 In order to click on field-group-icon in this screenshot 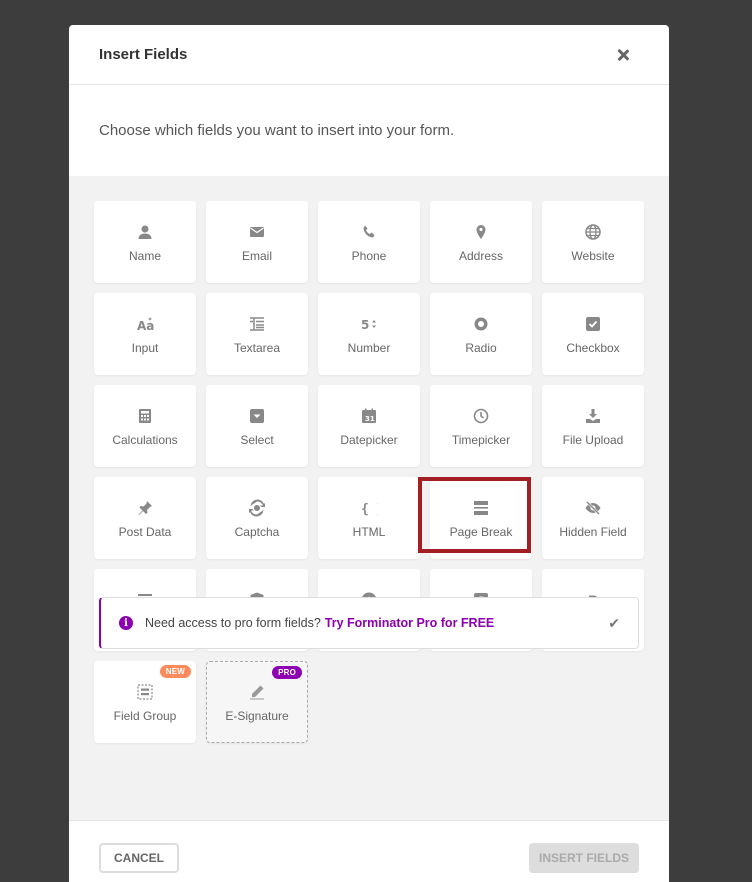, I will do `click(145, 692)`.